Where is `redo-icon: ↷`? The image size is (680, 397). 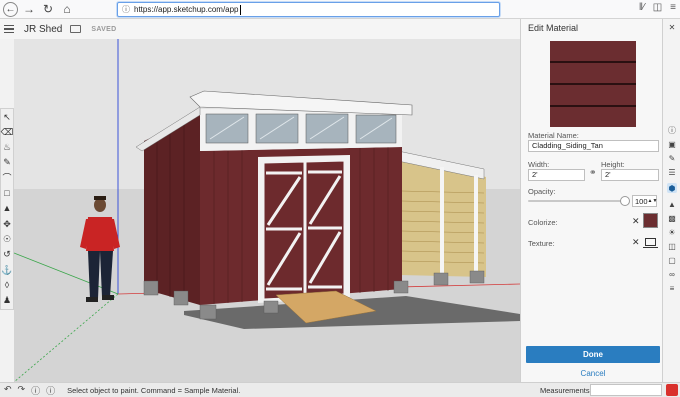 redo-icon: ↷ is located at coordinates (22, 390).